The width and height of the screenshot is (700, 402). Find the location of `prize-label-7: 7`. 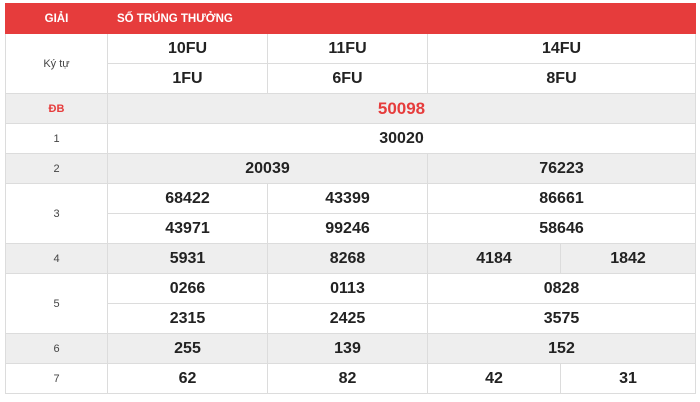

prize-label-7: 7 is located at coordinates (56, 378).